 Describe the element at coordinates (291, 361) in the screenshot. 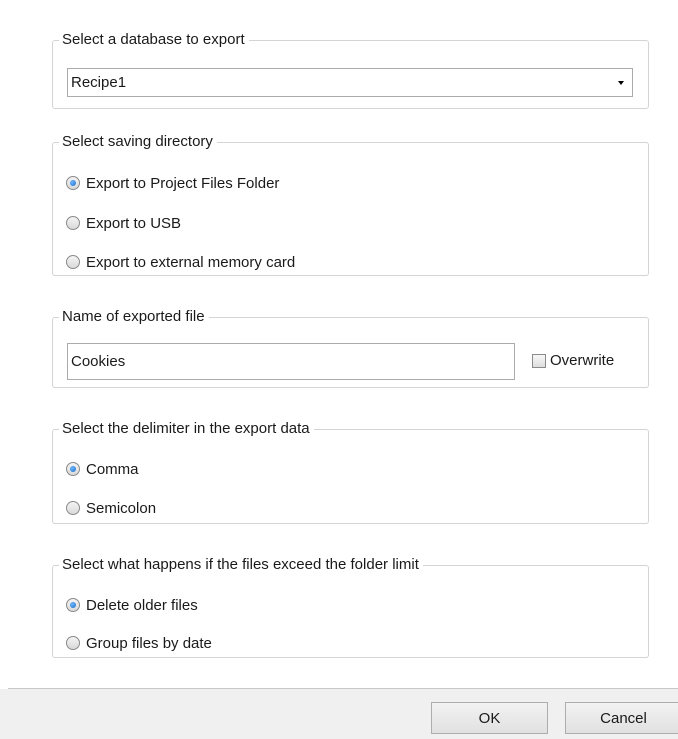

I see `filename-input` at that location.